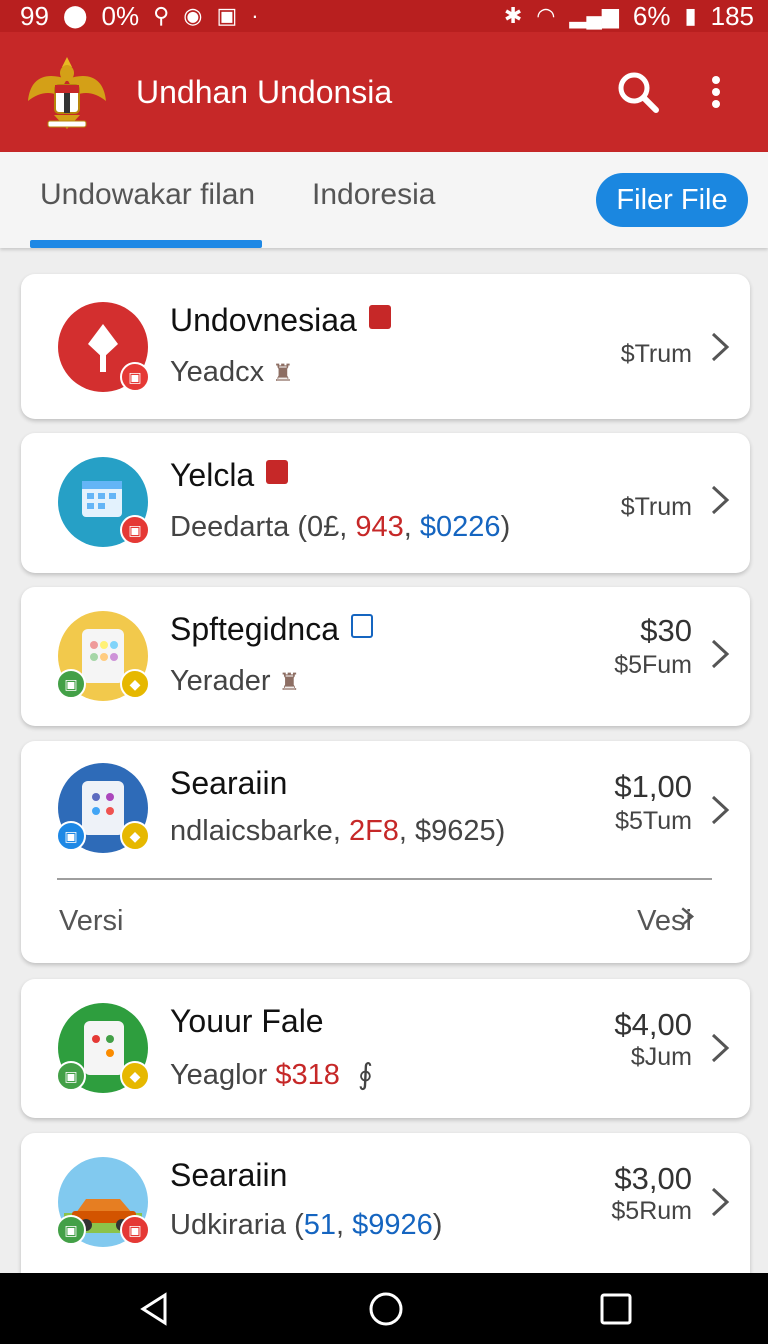 Image resolution: width=768 pixels, height=1344 pixels. Describe the element at coordinates (653, 1024) in the screenshot. I see `item-price: $4,00` at that location.